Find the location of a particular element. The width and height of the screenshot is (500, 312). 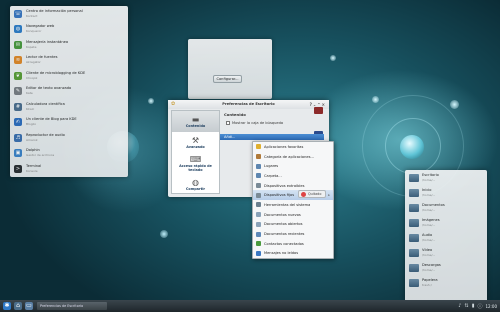

sidebar-item-label: Avanzado is located at coordinates (195, 147).